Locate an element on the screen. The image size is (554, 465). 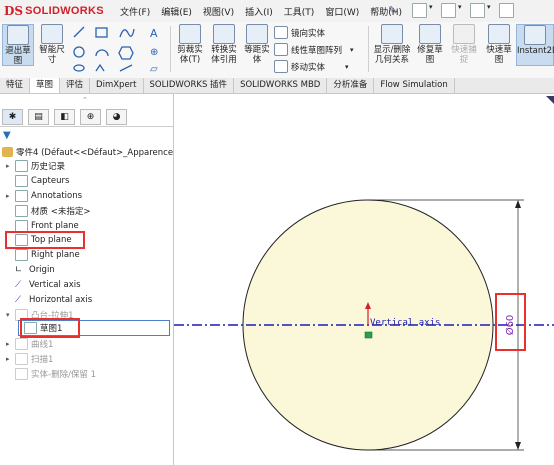
corner-cursor-icon is located at coordinates (550, 100).